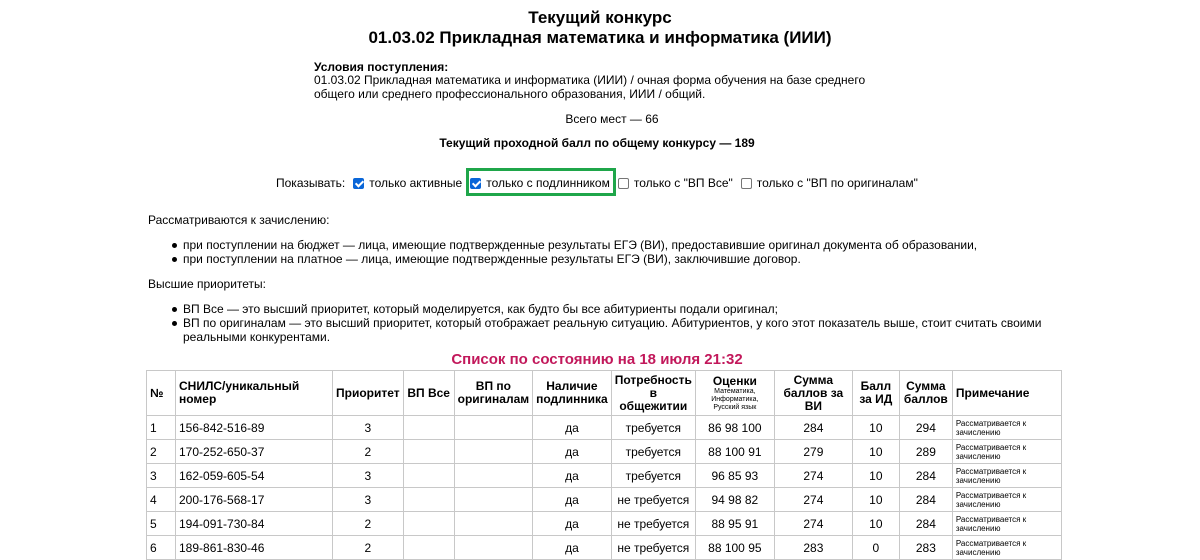  What do you see at coordinates (734, 523) in the screenshot?
I see `cell-grades: 88 95 91` at bounding box center [734, 523].